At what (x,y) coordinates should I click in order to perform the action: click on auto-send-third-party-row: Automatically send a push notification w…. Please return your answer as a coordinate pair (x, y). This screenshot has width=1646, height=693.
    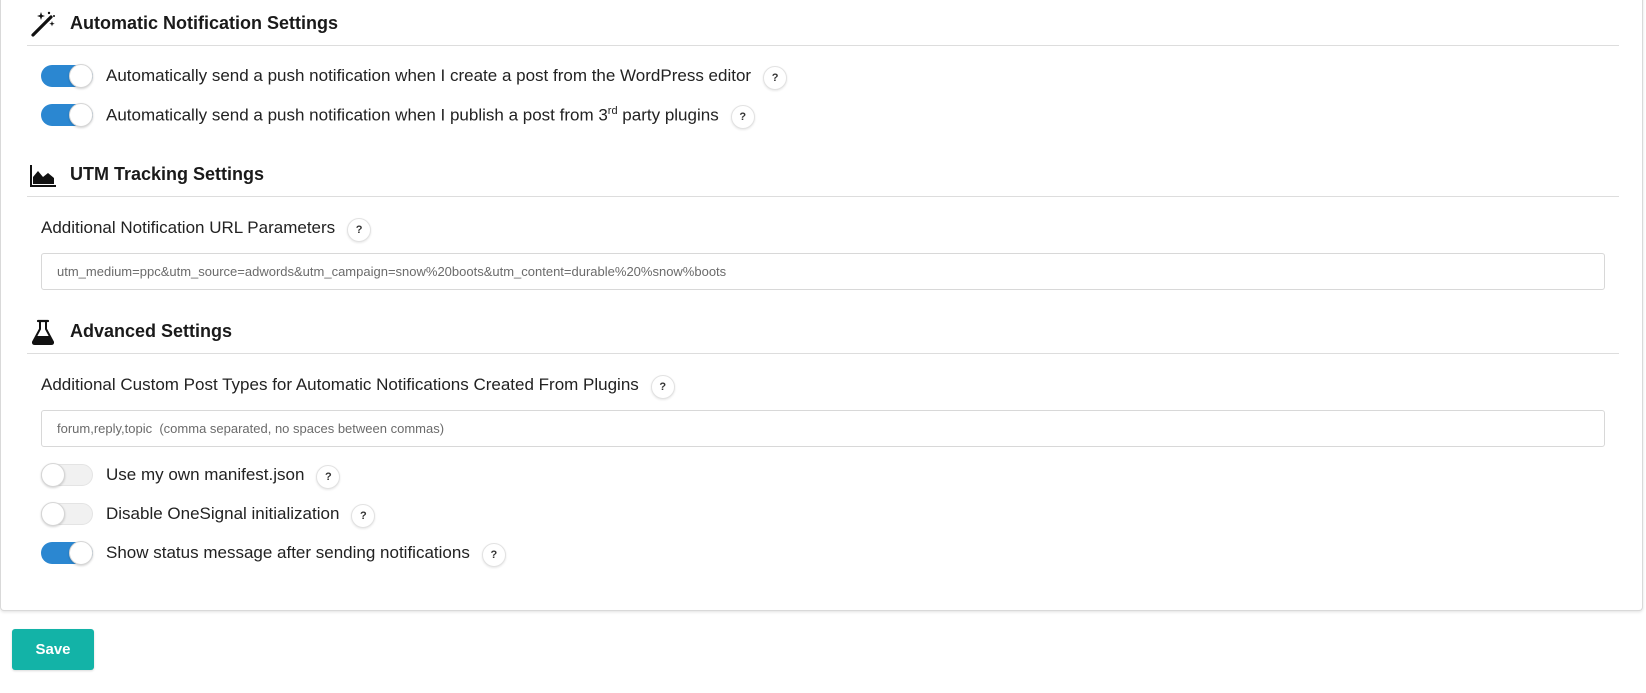
    Looking at the image, I should click on (398, 115).